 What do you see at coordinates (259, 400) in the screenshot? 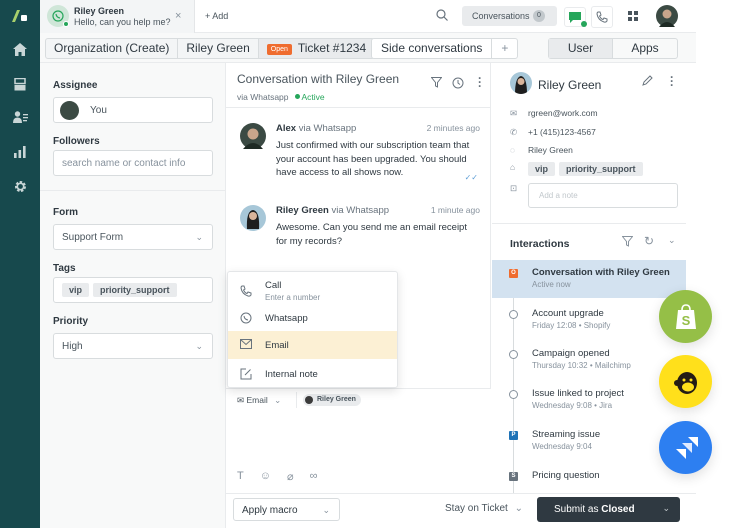
I see `channel-selector: ✉ Email ⌄` at bounding box center [259, 400].